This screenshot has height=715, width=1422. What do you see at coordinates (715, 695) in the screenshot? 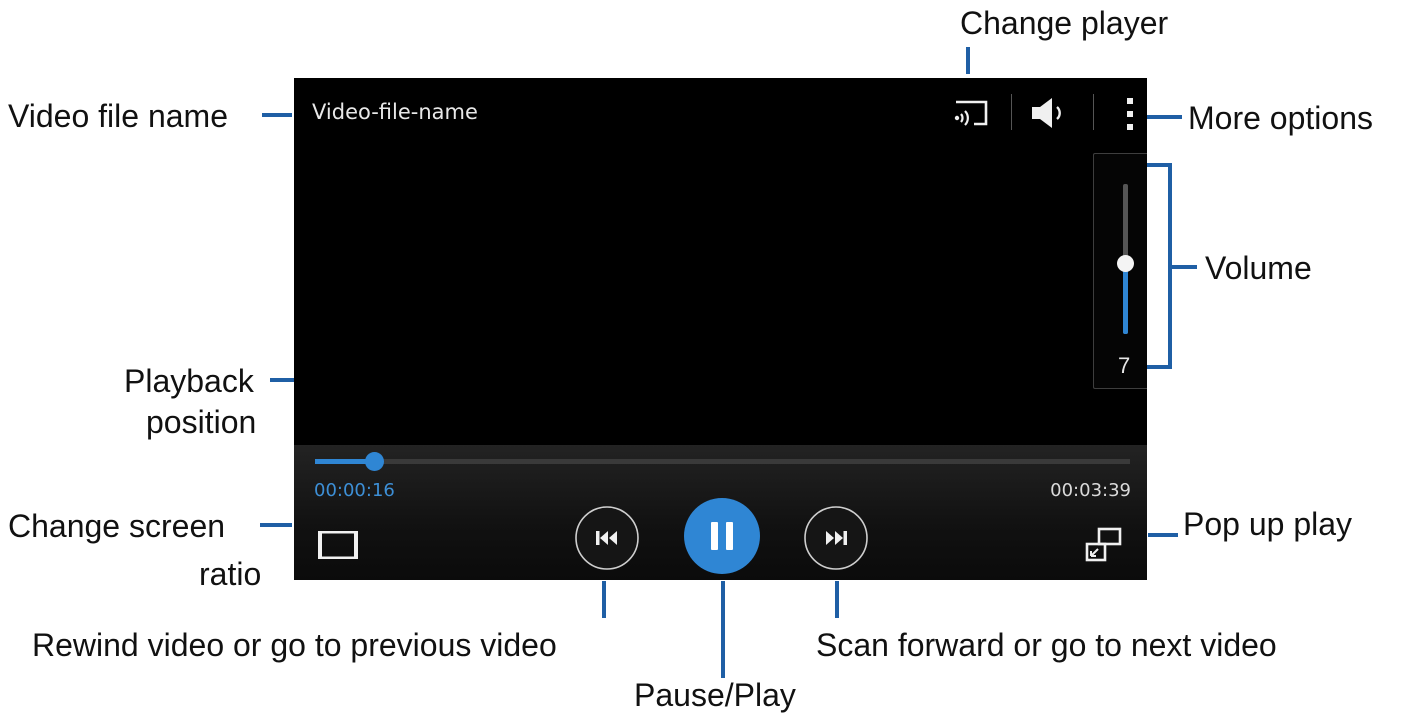
I see `callout-pause-play: Pause/Play` at bounding box center [715, 695].